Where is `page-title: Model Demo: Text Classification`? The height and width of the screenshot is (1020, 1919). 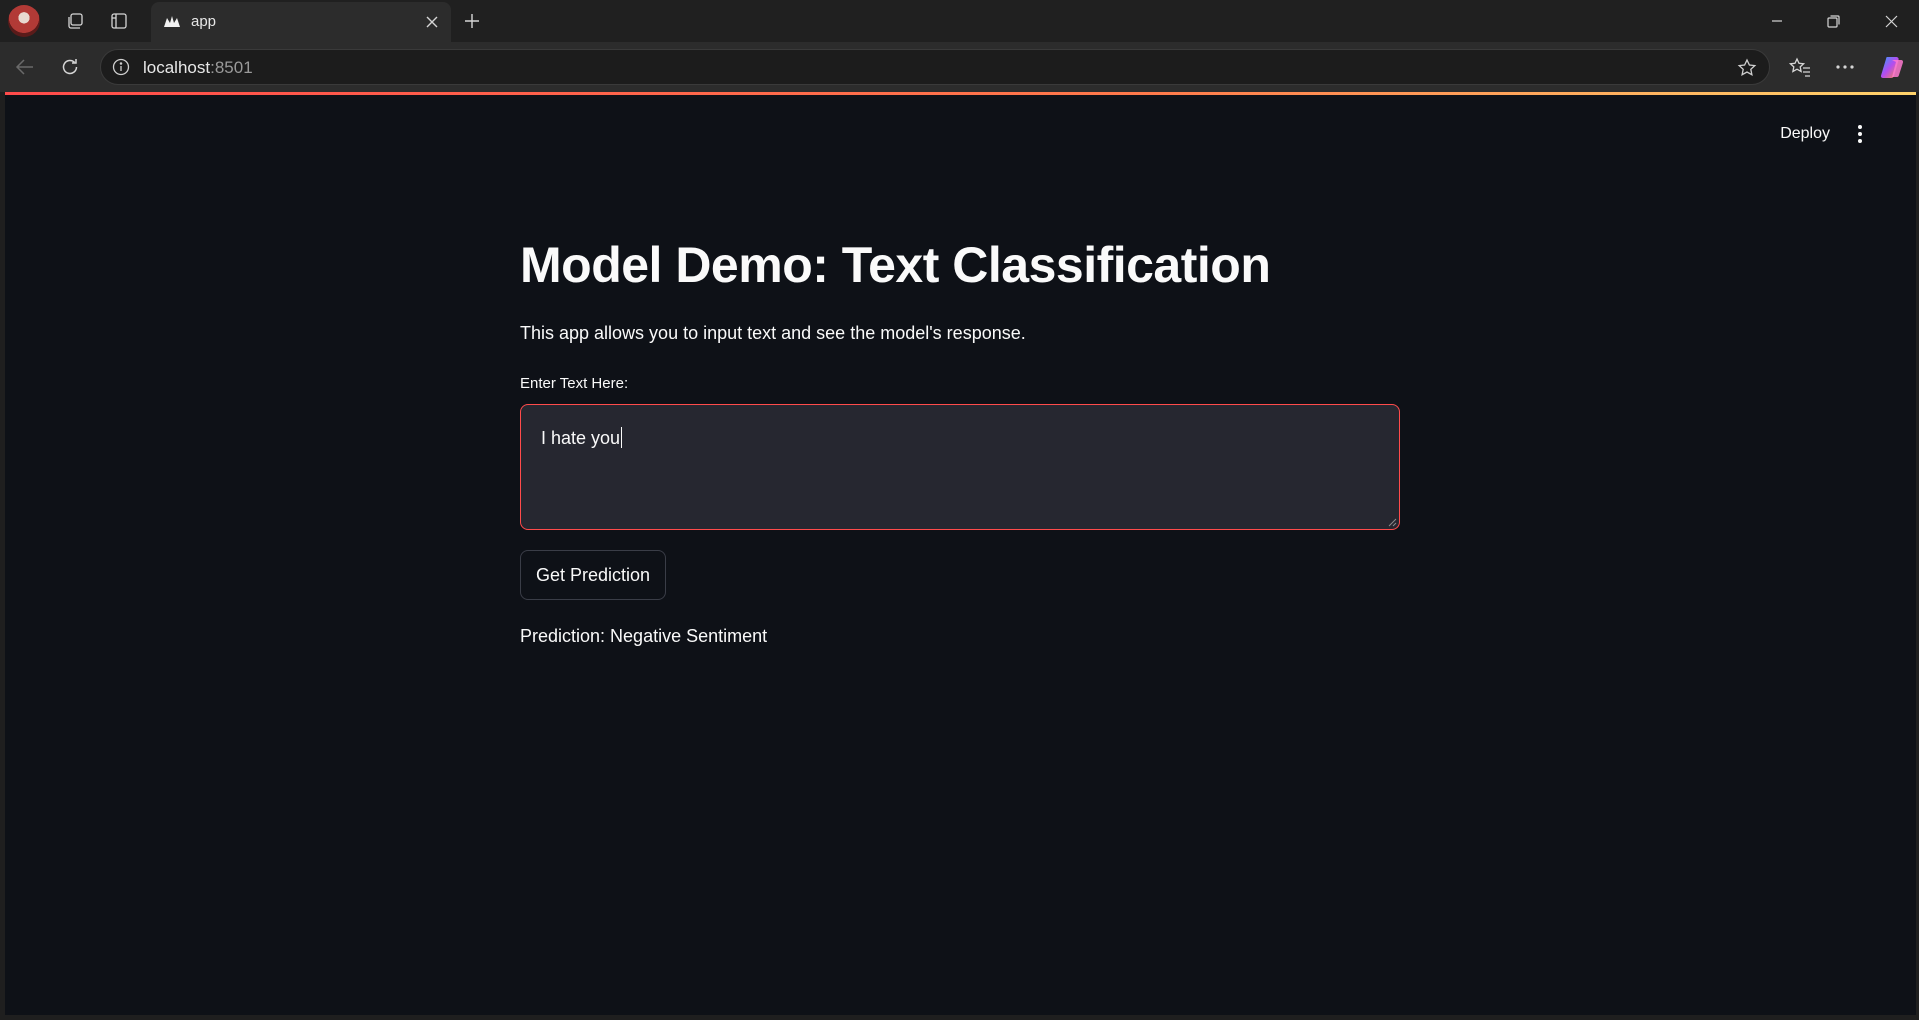
page-title: Model Demo: Text Classification is located at coordinates (895, 265).